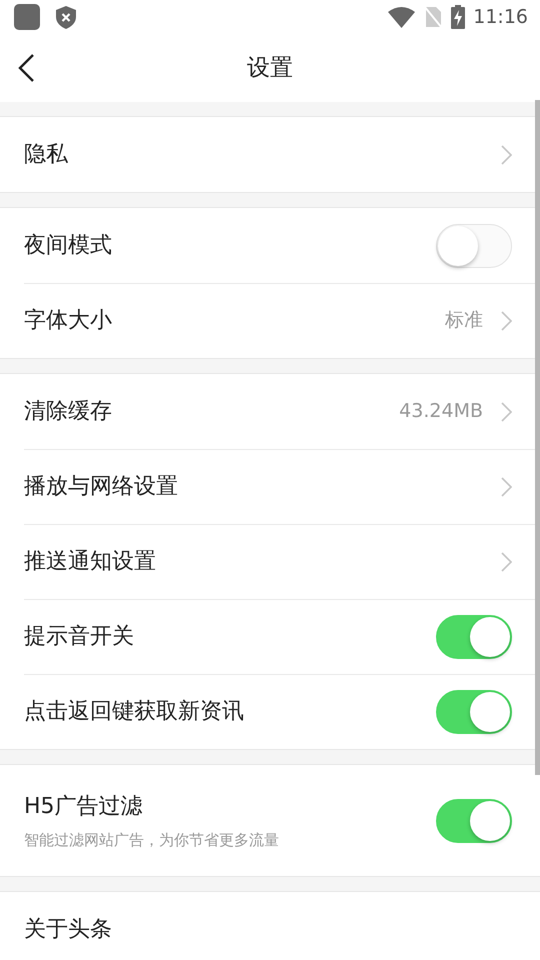 The image size is (540, 960). I want to click on row-label: 隐私, so click(46, 155).